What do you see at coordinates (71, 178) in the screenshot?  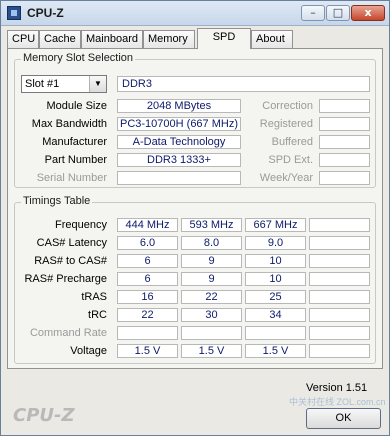 I see `serial-number-label: Serial Number` at bounding box center [71, 178].